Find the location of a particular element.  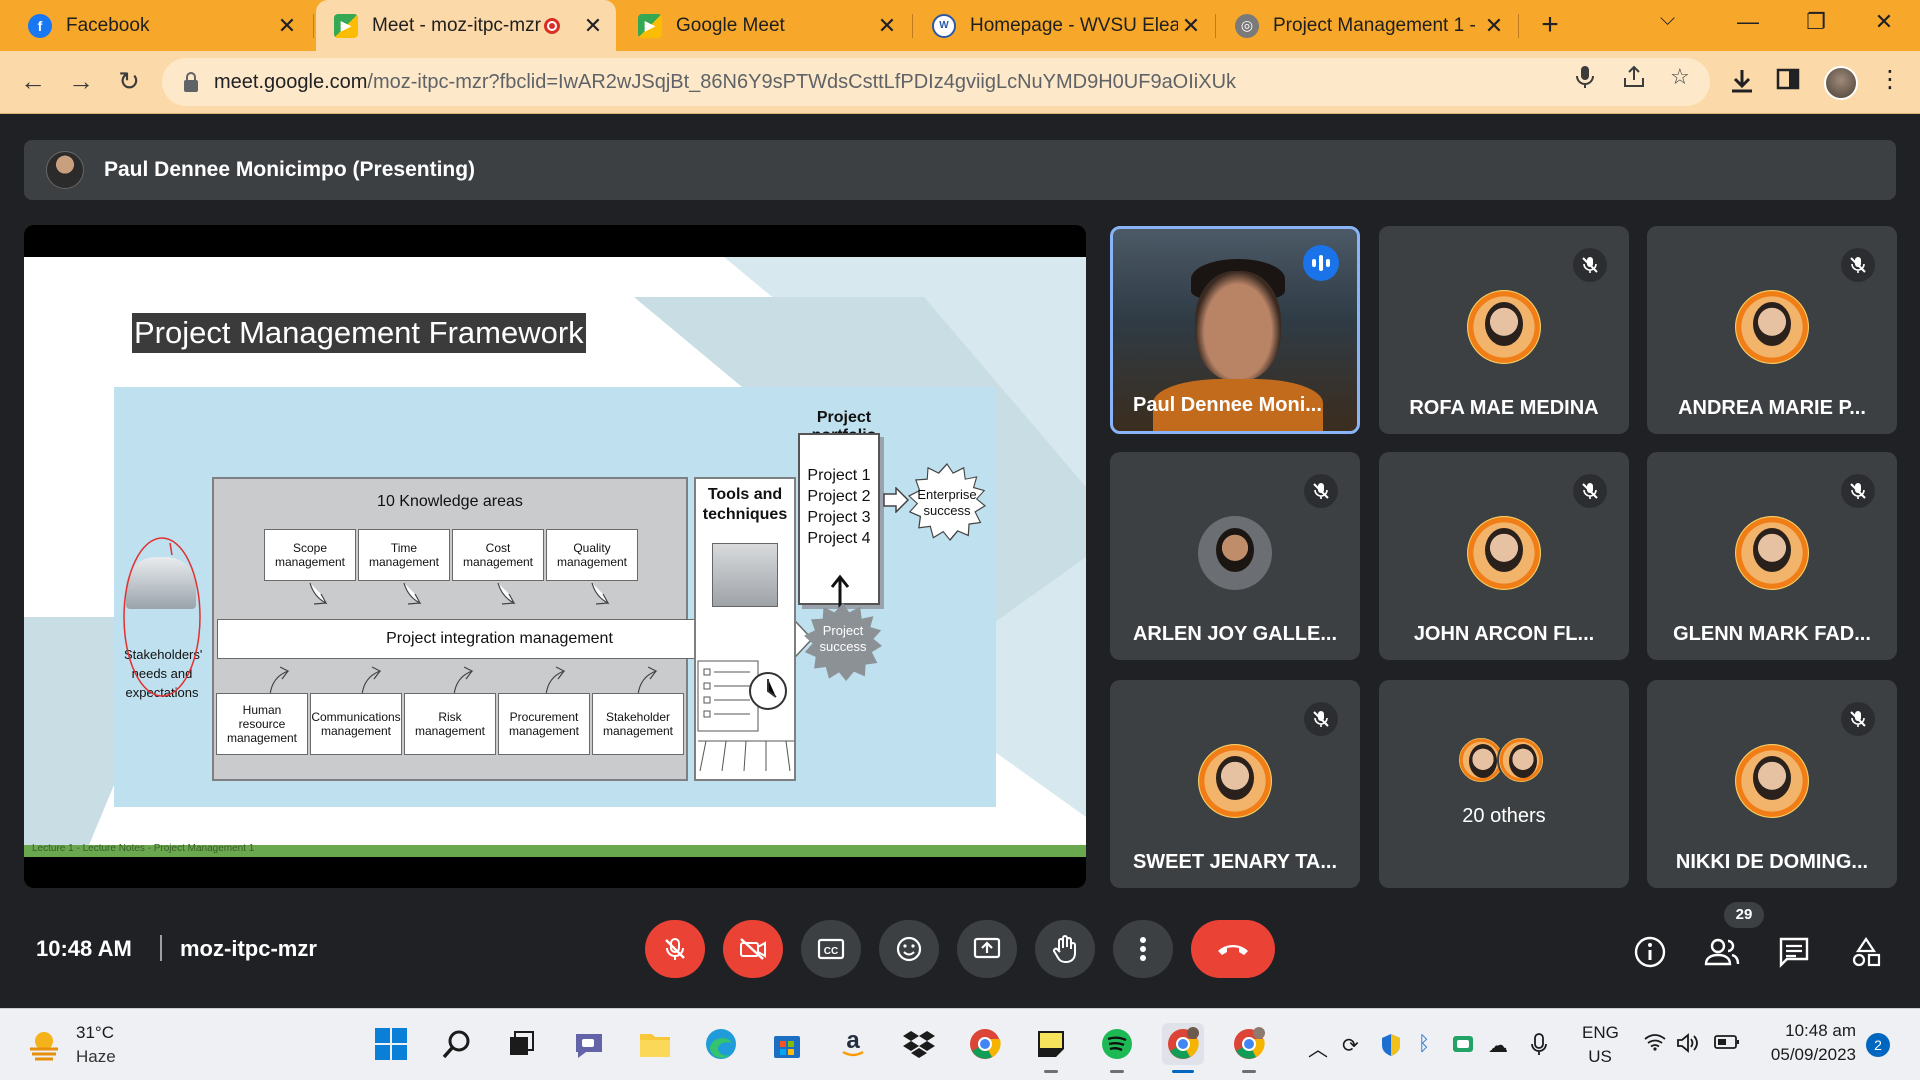

microphone-tray-icon is located at coordinates (1539, 1048).